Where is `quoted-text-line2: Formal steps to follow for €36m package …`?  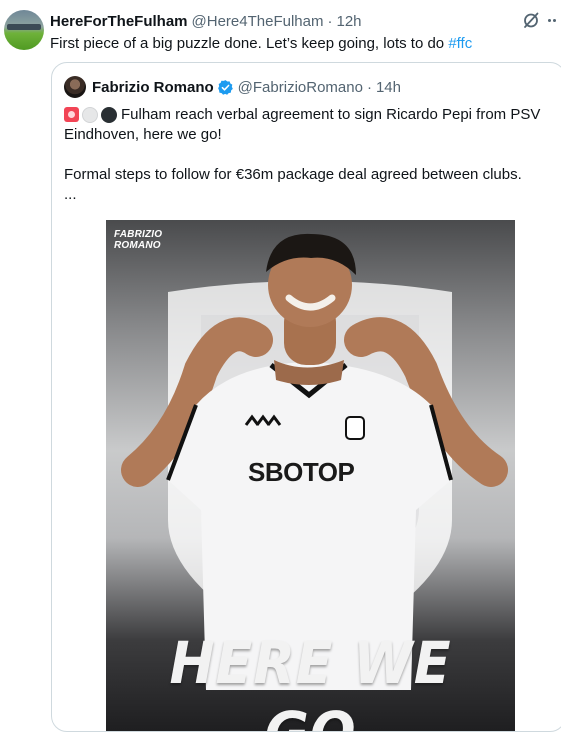 quoted-text-line2: Formal steps to follow for €36m package … is located at coordinates (293, 174).